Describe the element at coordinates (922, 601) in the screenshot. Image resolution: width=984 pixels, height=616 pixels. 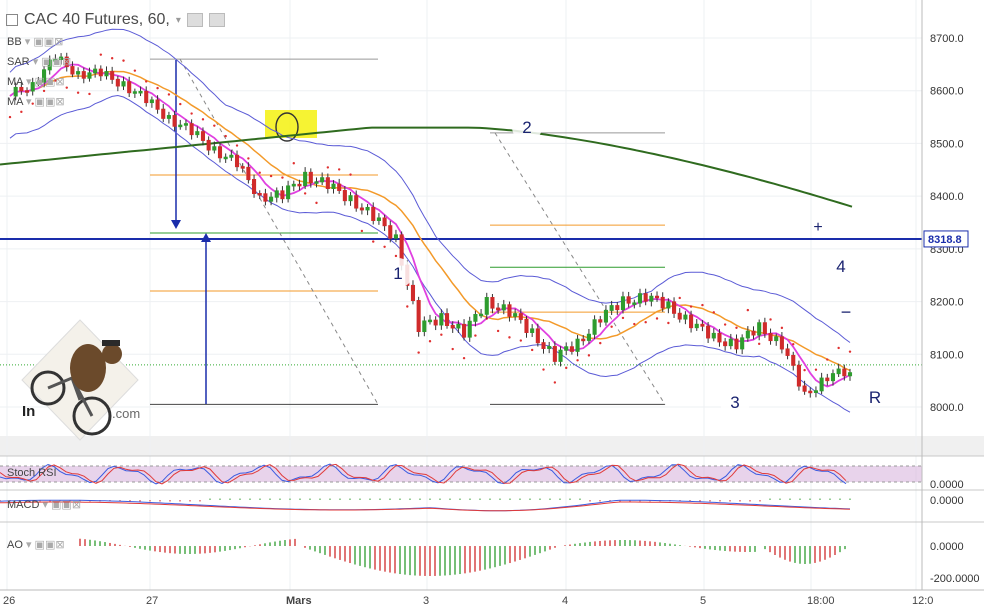
I see `time-tick: 12:0` at that location.